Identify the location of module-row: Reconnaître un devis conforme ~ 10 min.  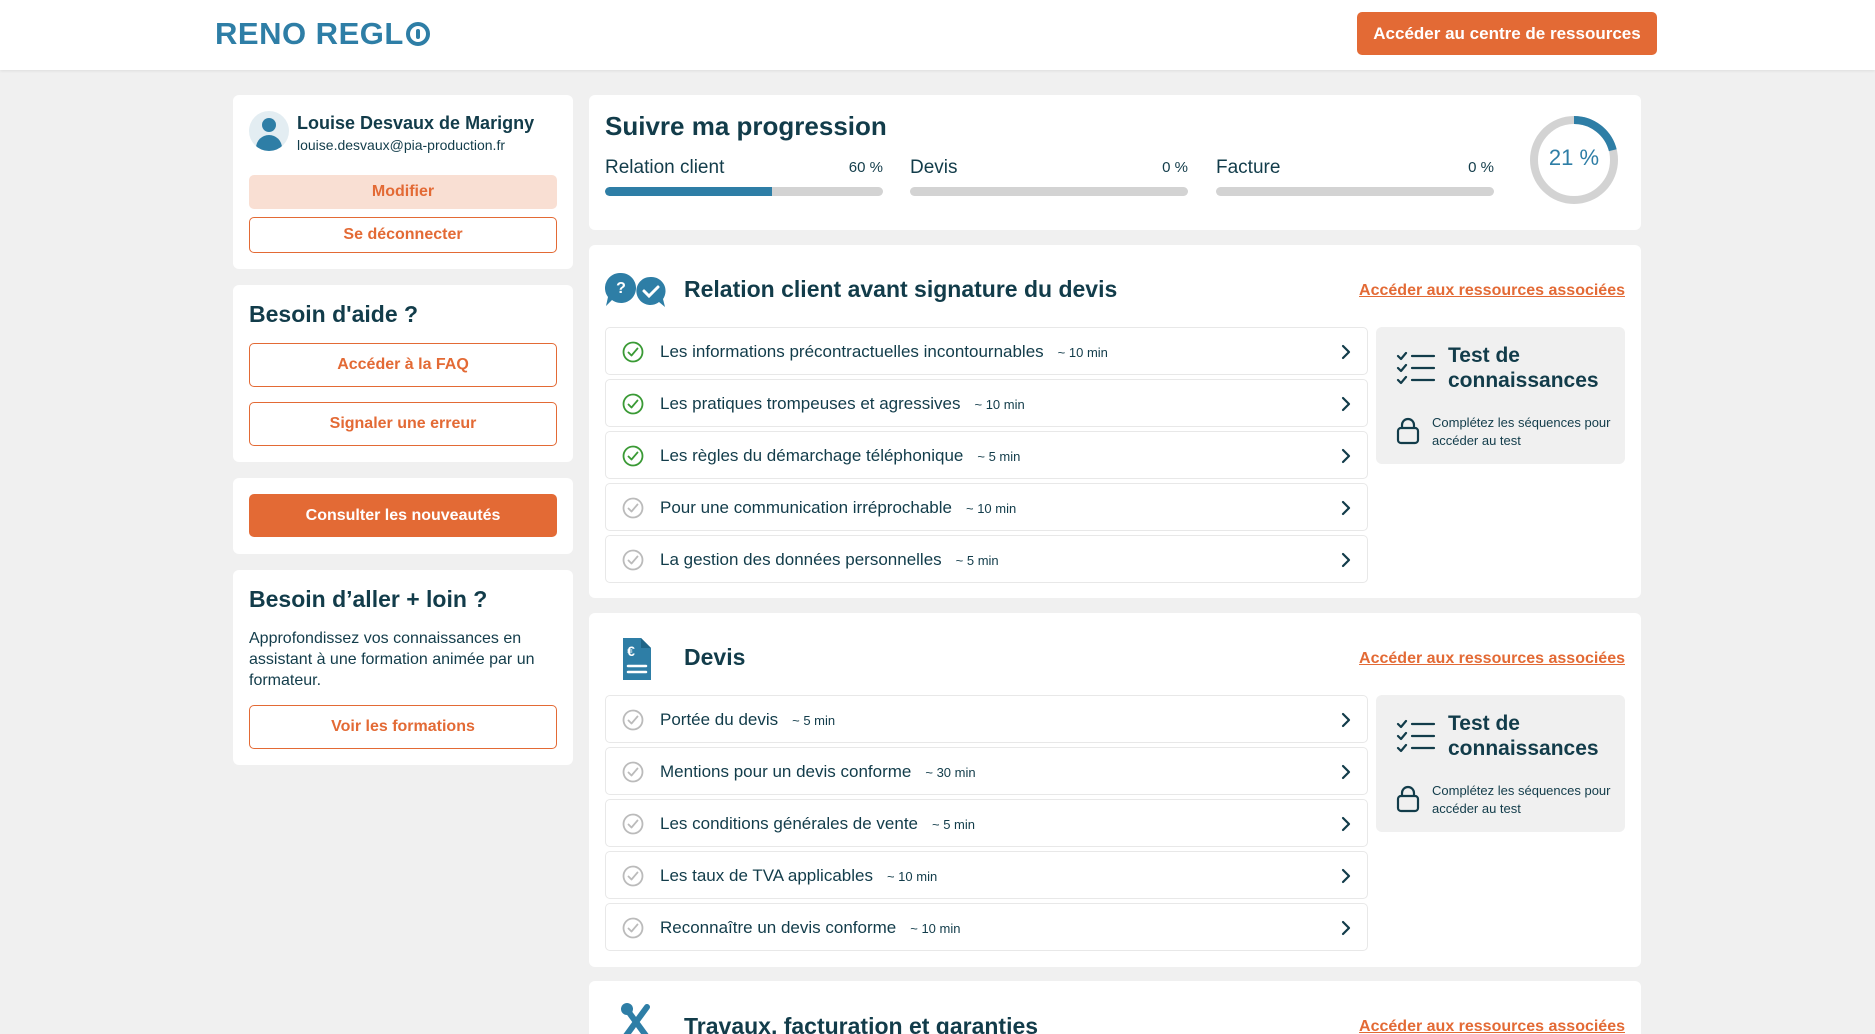
(986, 927).